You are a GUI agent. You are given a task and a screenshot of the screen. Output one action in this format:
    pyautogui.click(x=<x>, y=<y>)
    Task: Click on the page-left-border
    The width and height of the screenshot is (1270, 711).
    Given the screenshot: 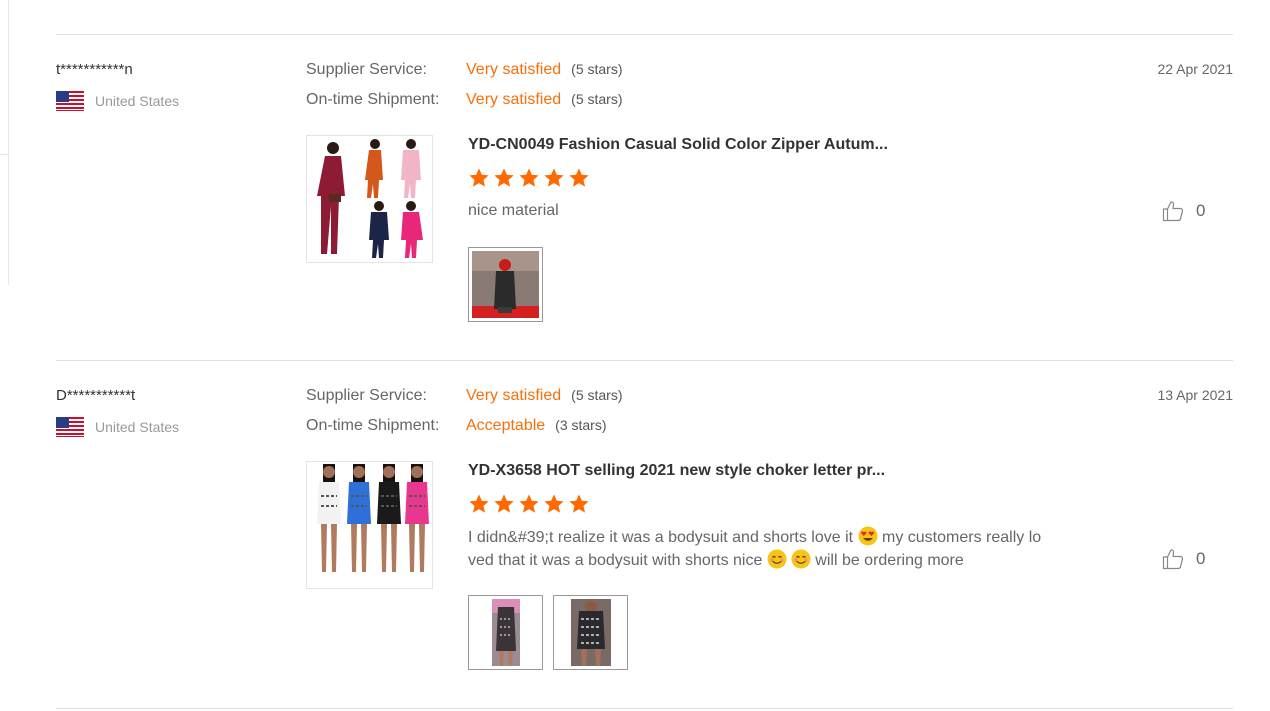 What is the action you would take?
    pyautogui.click(x=8, y=142)
    